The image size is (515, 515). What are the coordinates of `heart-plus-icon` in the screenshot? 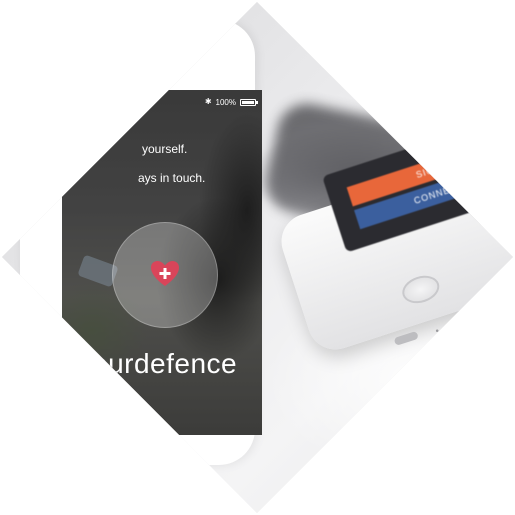 It's located at (165, 273).